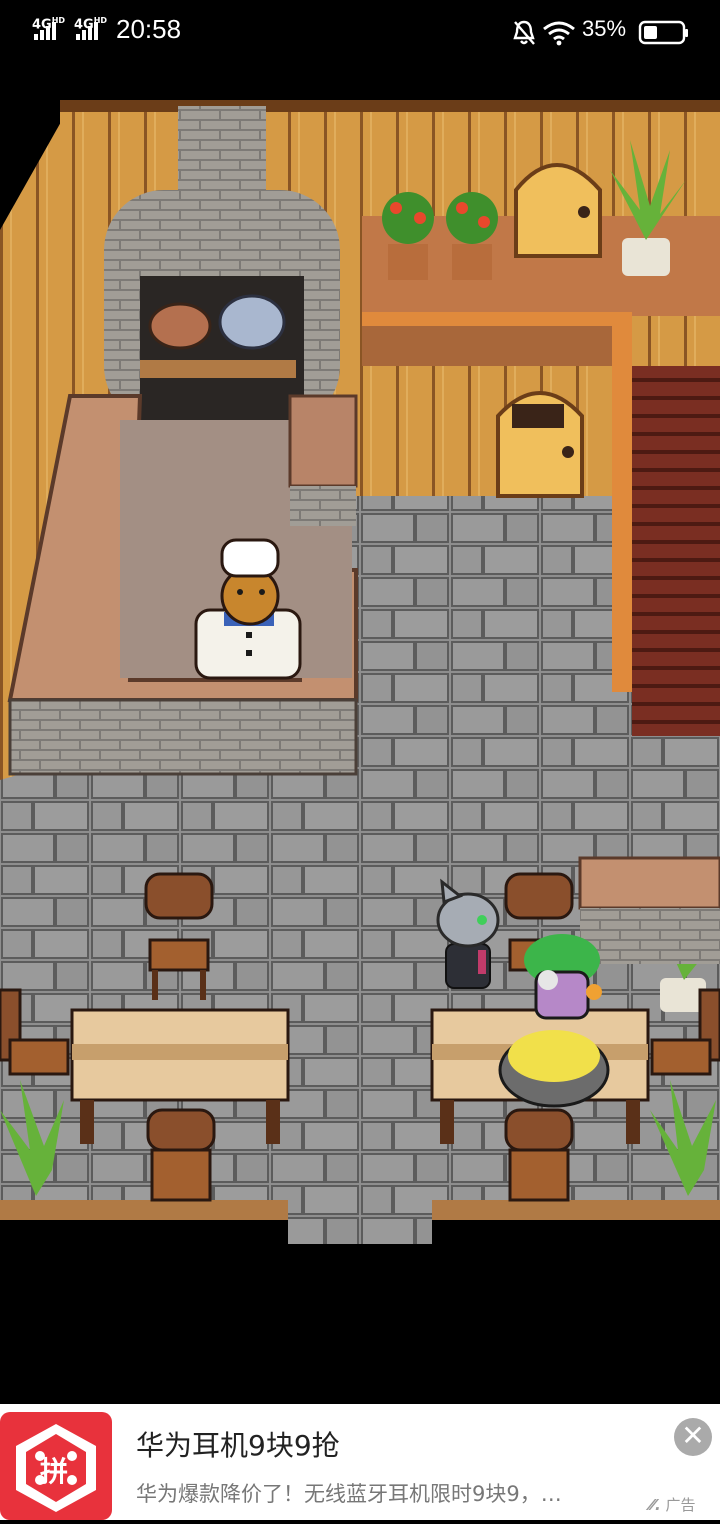 This screenshot has height=1524, width=720. I want to click on flower-pot-right, so click(472, 236).